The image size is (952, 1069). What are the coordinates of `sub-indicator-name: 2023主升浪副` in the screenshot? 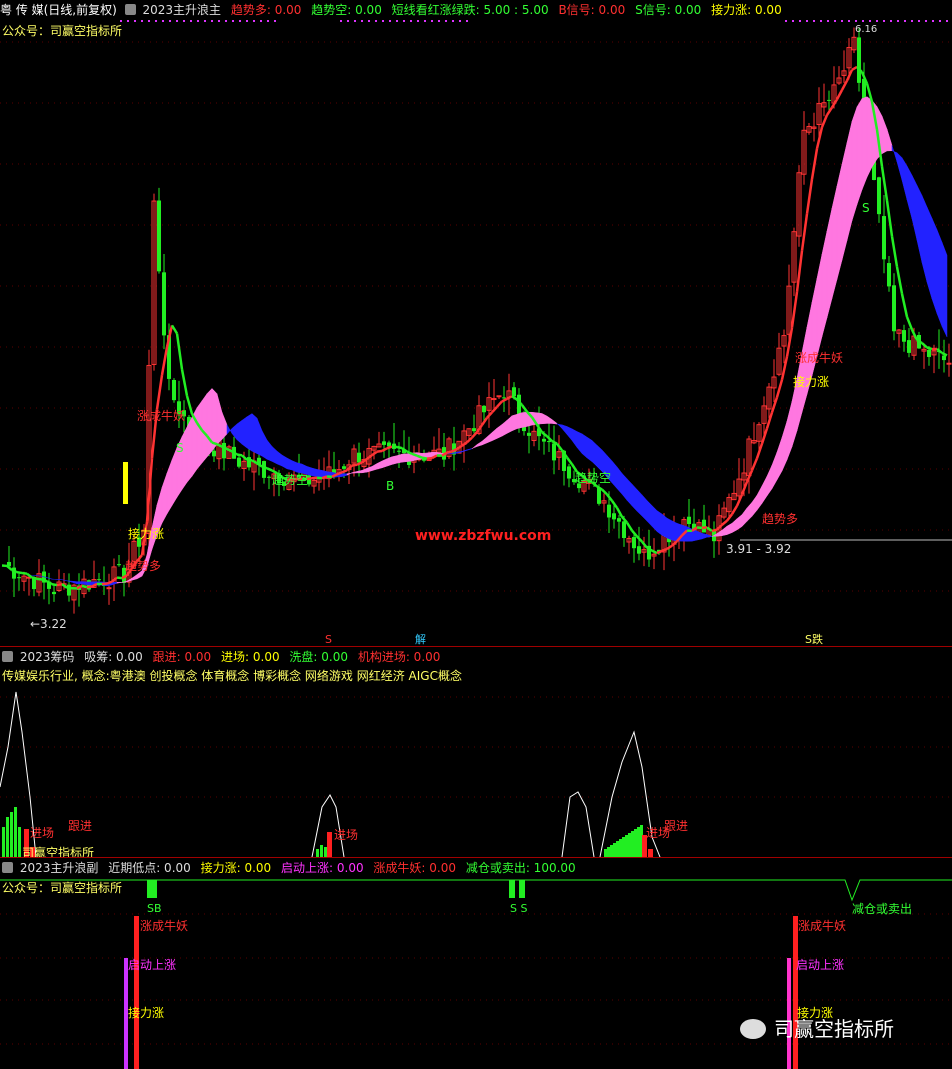 It's located at (59, 868).